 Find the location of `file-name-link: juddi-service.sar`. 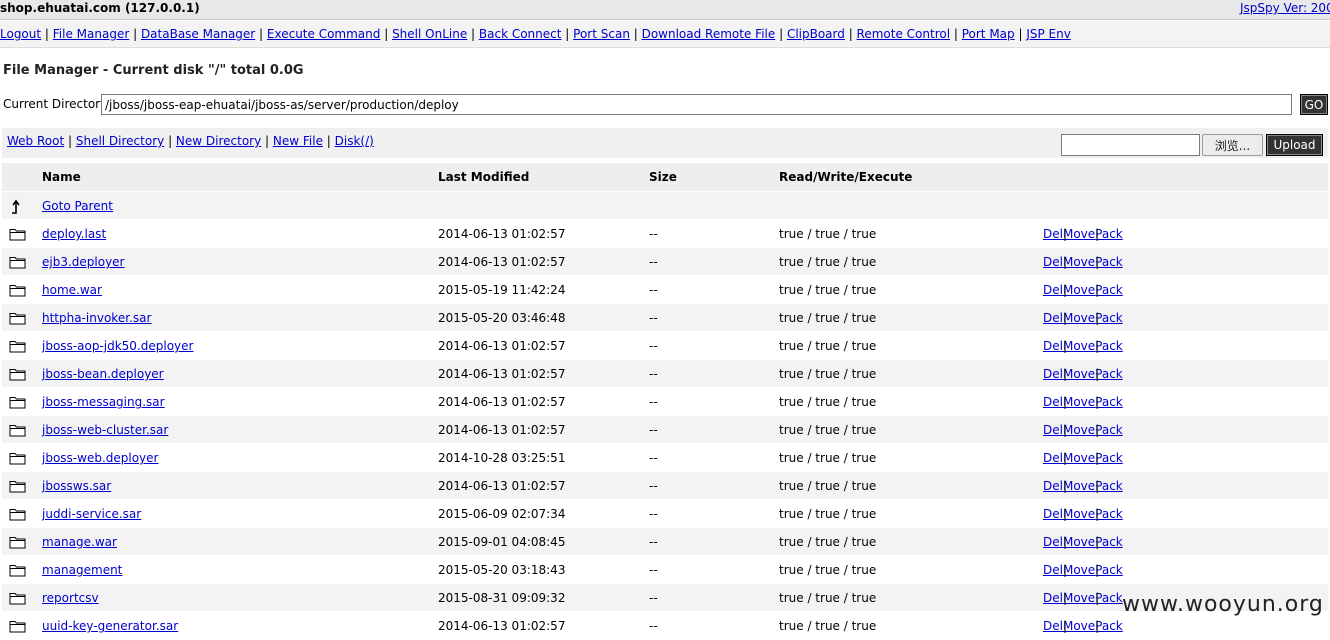

file-name-link: juddi-service.sar is located at coordinates (91, 514).